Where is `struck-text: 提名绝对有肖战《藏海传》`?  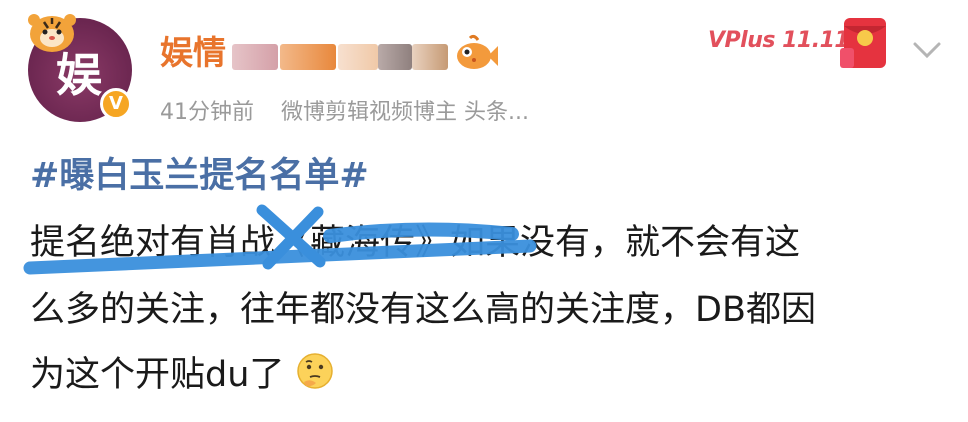 struck-text: 提名绝对有肖战《藏海传》 is located at coordinates (240, 243).